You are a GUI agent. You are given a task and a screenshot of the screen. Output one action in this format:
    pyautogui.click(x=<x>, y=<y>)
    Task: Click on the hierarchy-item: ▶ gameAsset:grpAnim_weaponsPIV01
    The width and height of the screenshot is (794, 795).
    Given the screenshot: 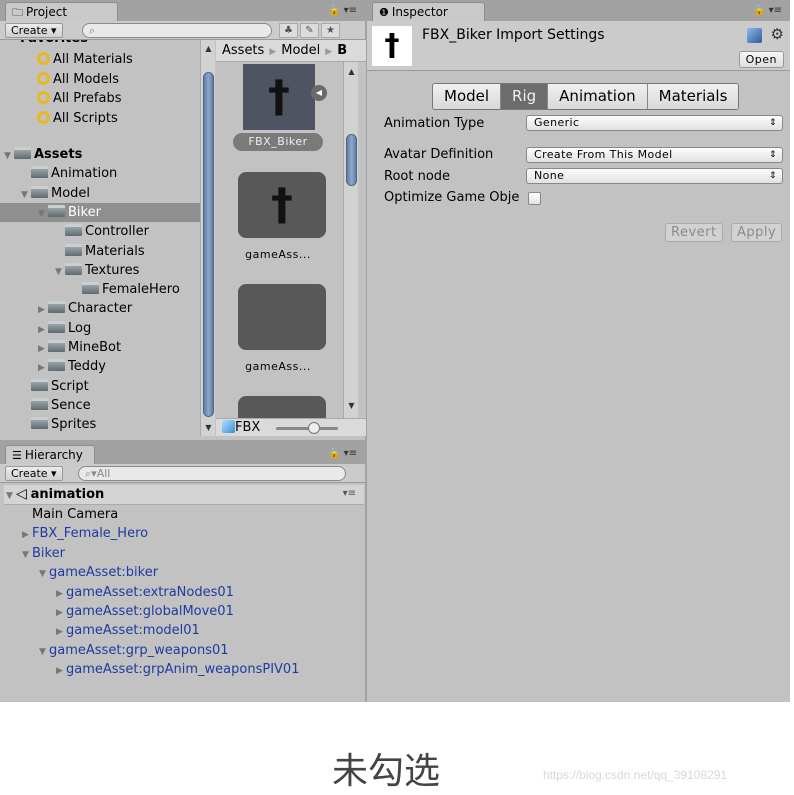 What is the action you would take?
    pyautogui.click(x=177, y=669)
    